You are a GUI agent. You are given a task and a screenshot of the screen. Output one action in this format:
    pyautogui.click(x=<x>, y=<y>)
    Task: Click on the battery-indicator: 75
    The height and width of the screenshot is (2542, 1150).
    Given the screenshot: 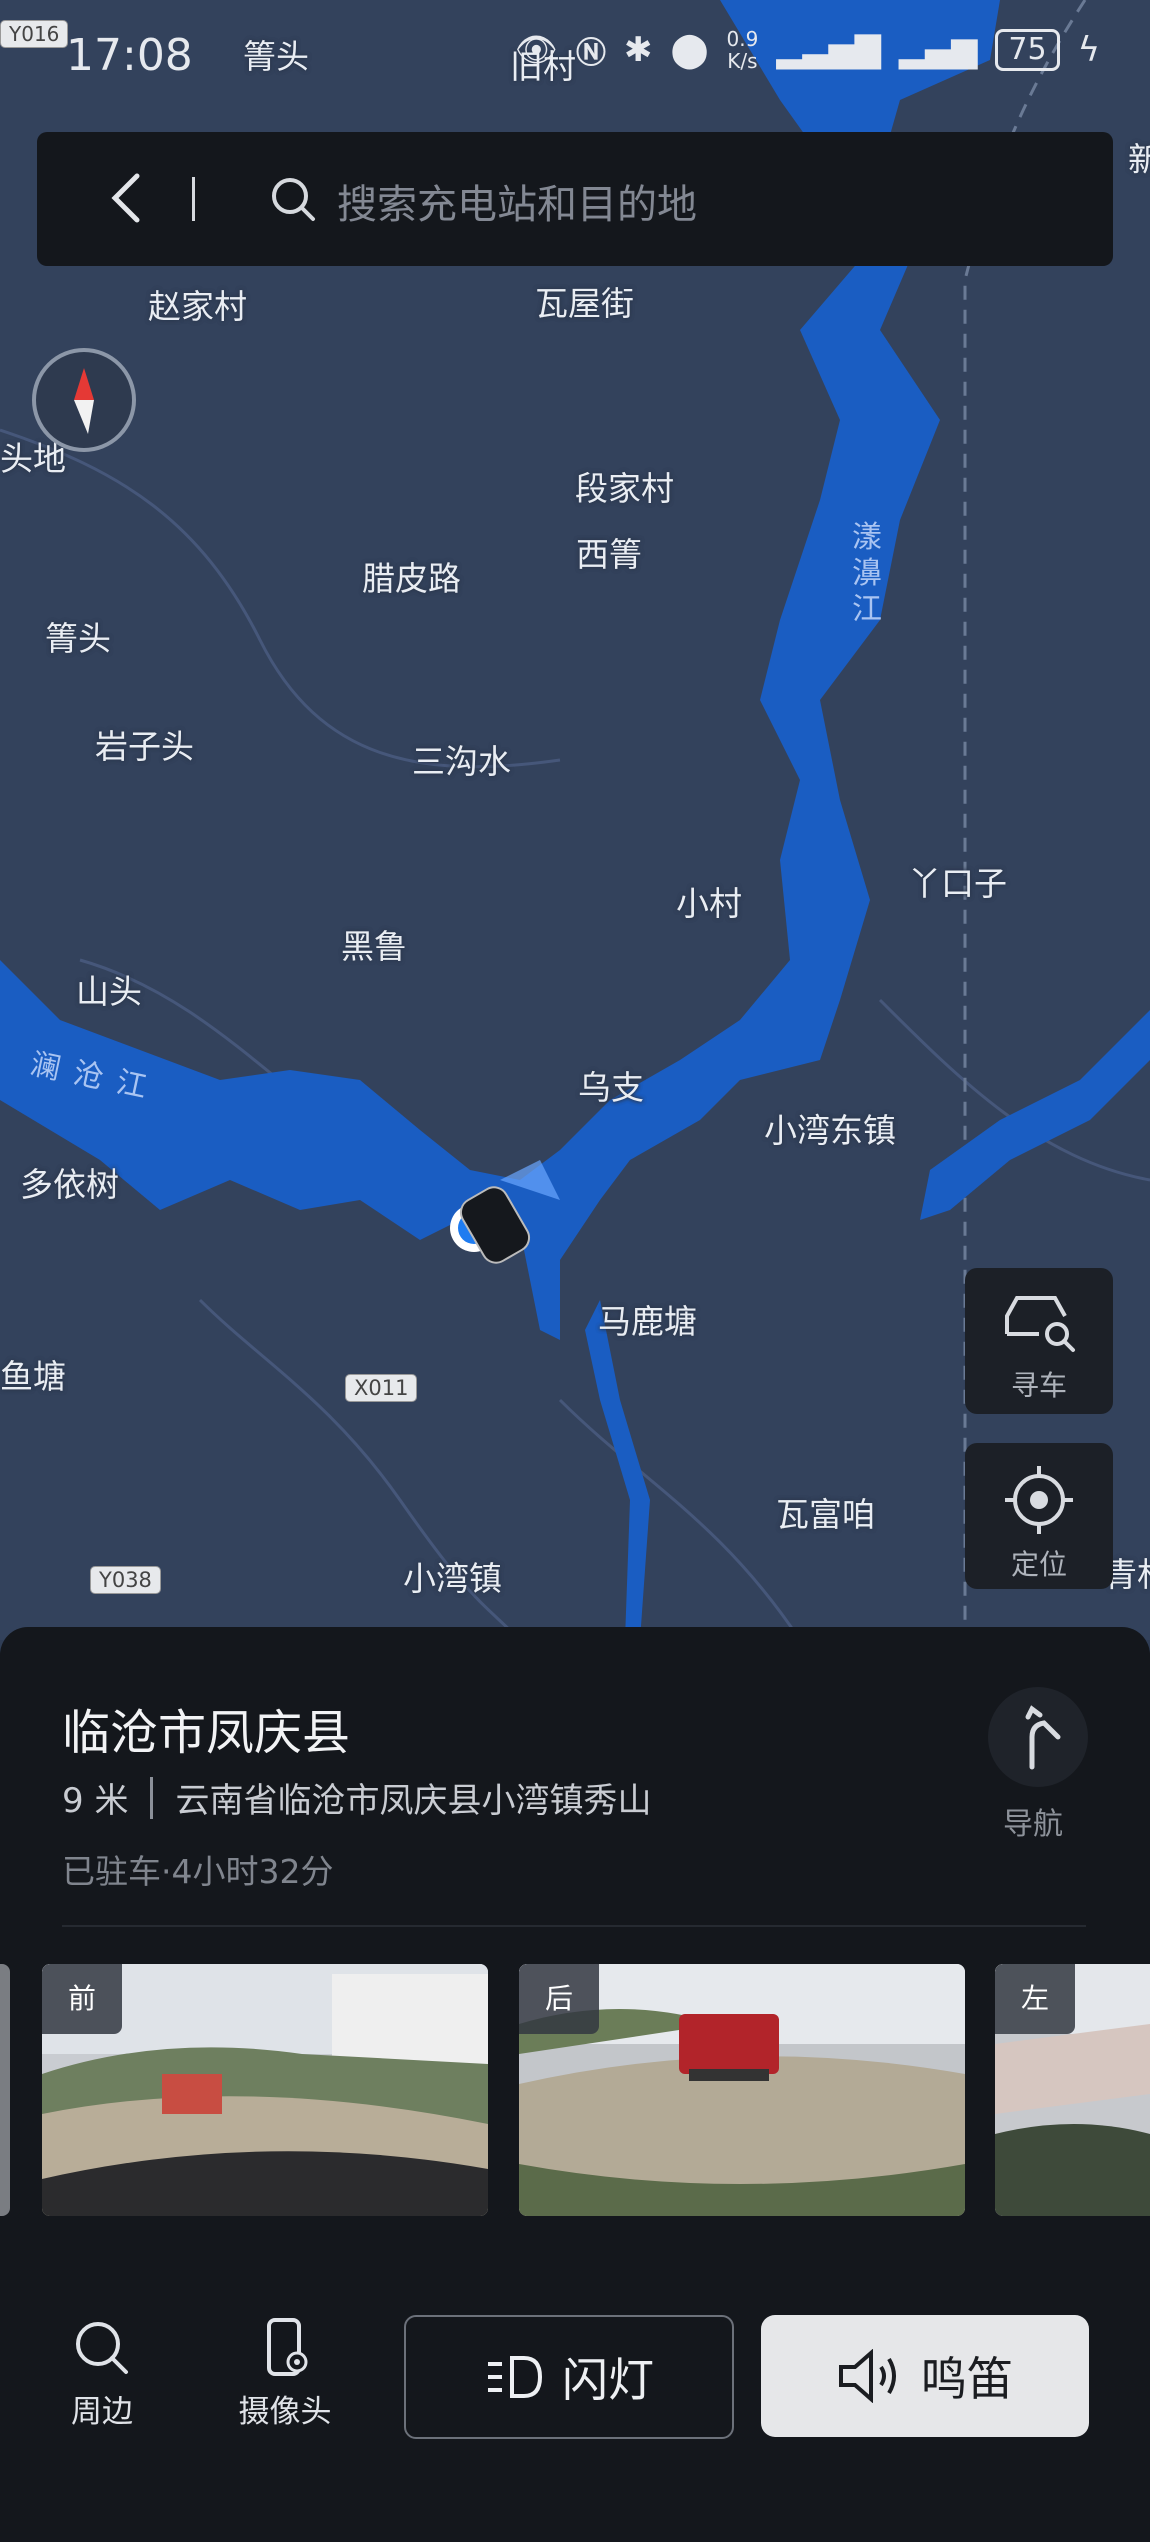 What is the action you would take?
    pyautogui.click(x=1027, y=50)
    